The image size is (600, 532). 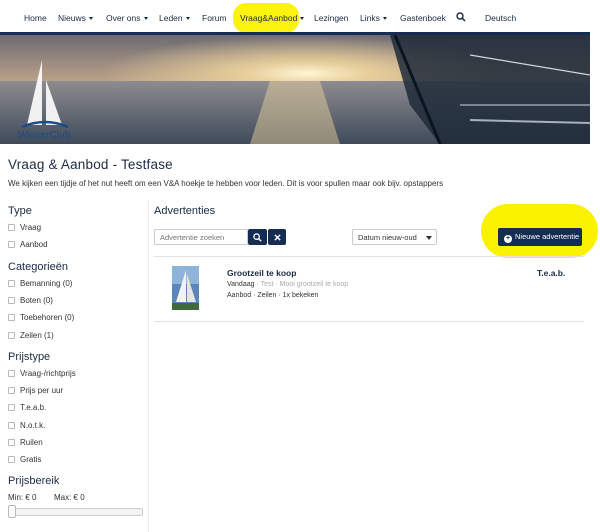 I want to click on nav-leden: Leden, so click(x=174, y=18).